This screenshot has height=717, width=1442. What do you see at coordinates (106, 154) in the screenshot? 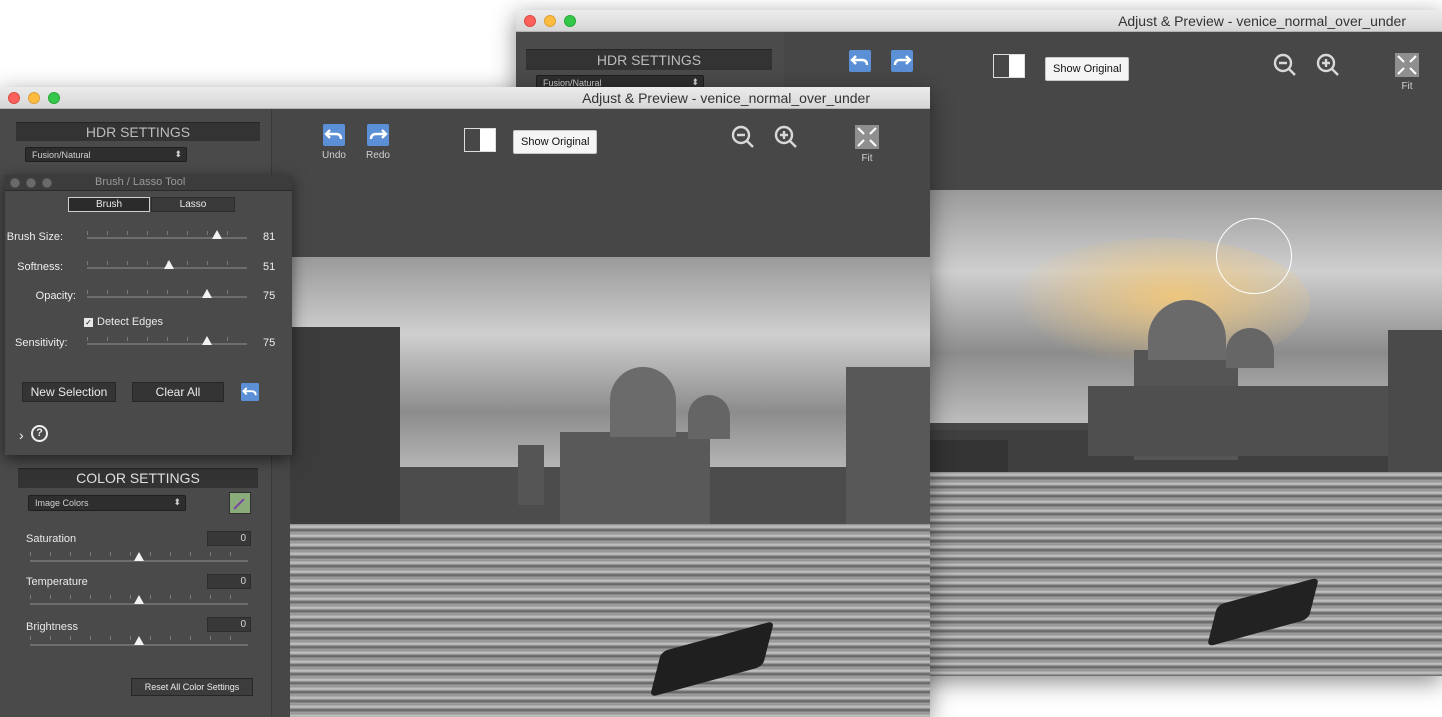
I see `front-preset-select: Fusion/Natural ⬍` at bounding box center [106, 154].